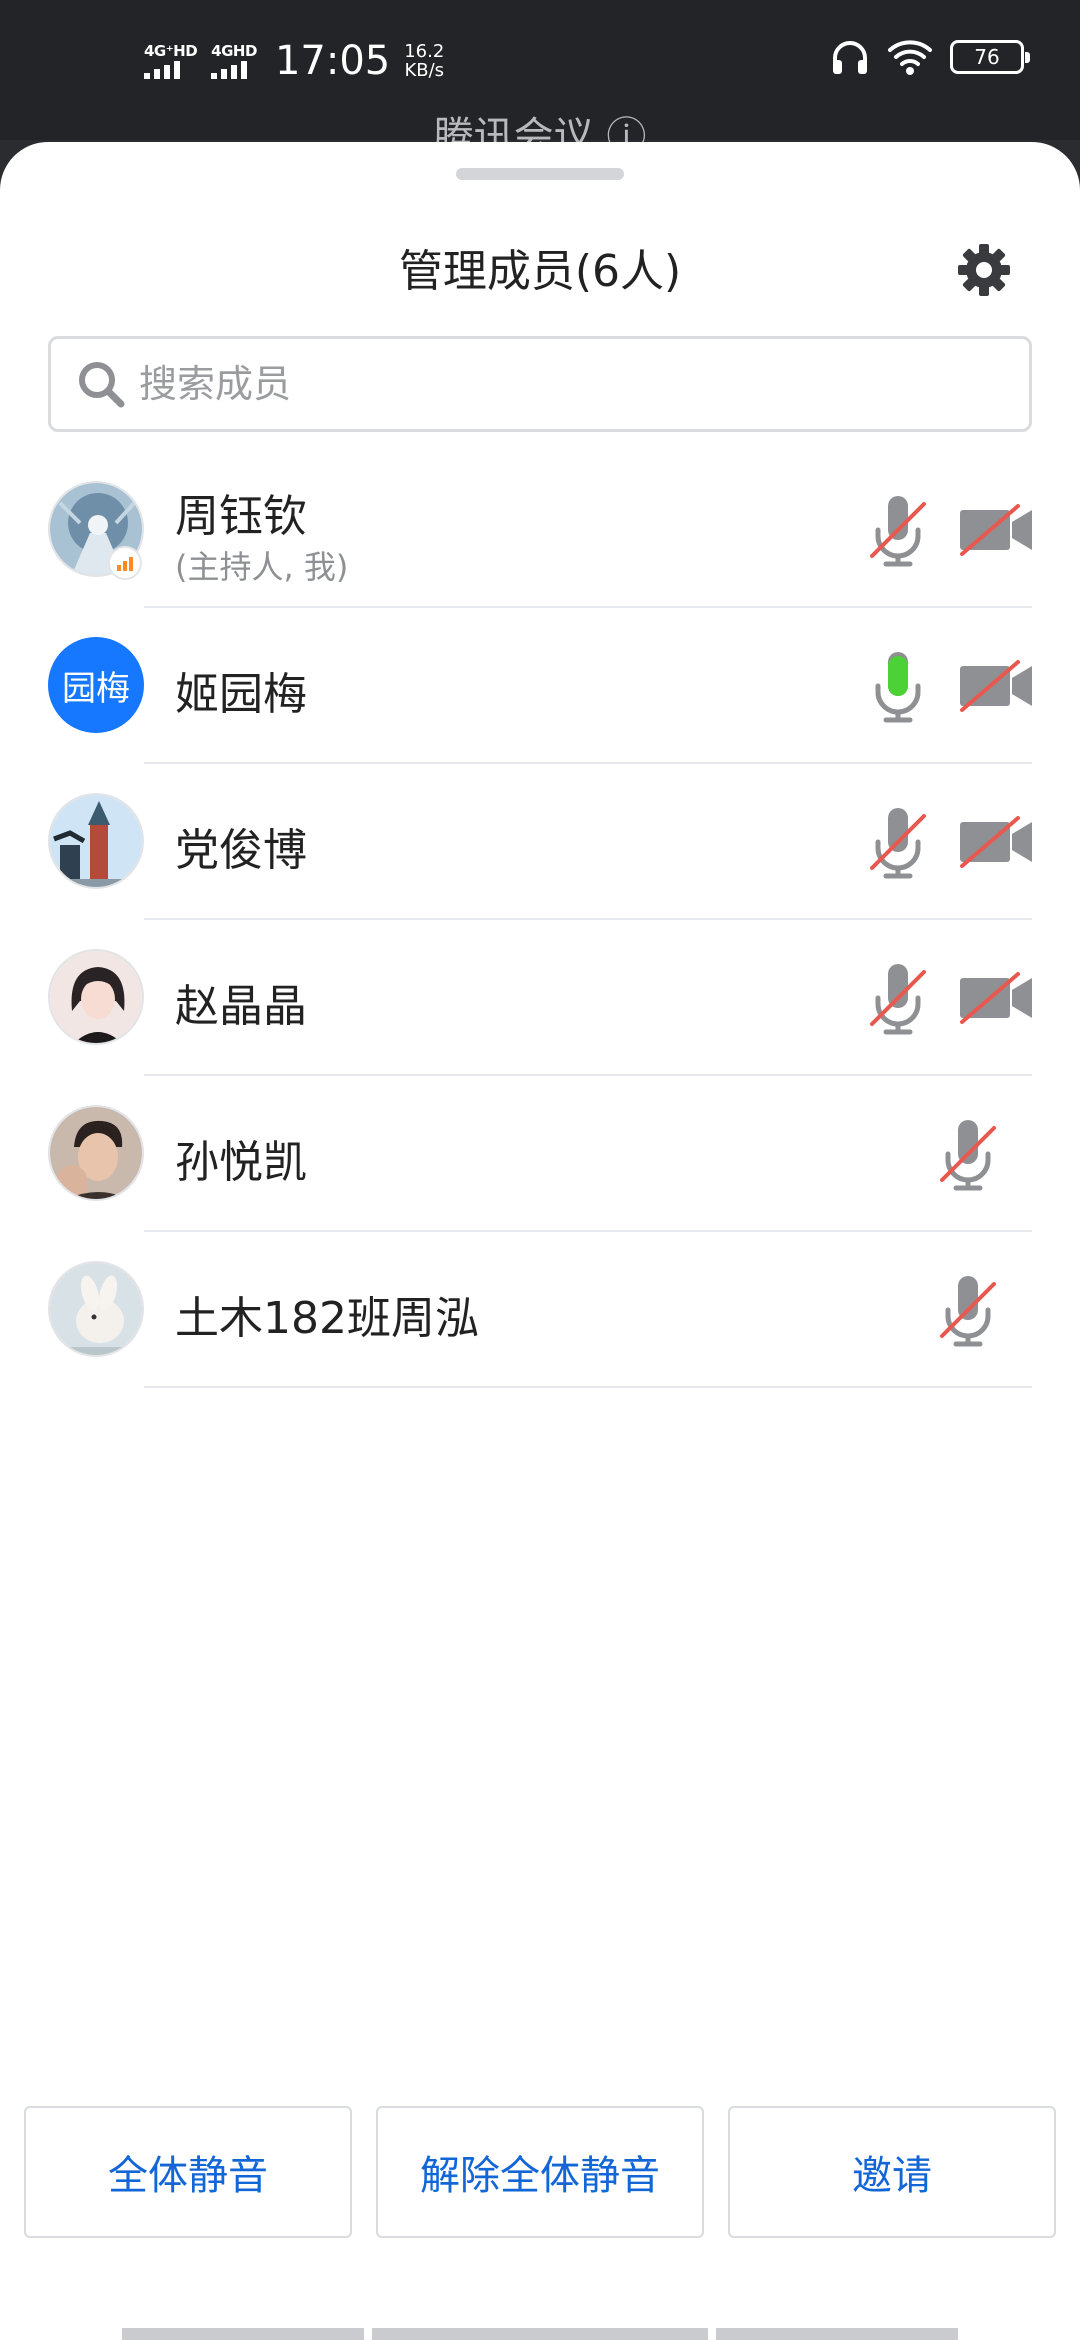  I want to click on action-bar: 全体静音 解除全体静音 邀请, so click(540, 2172).